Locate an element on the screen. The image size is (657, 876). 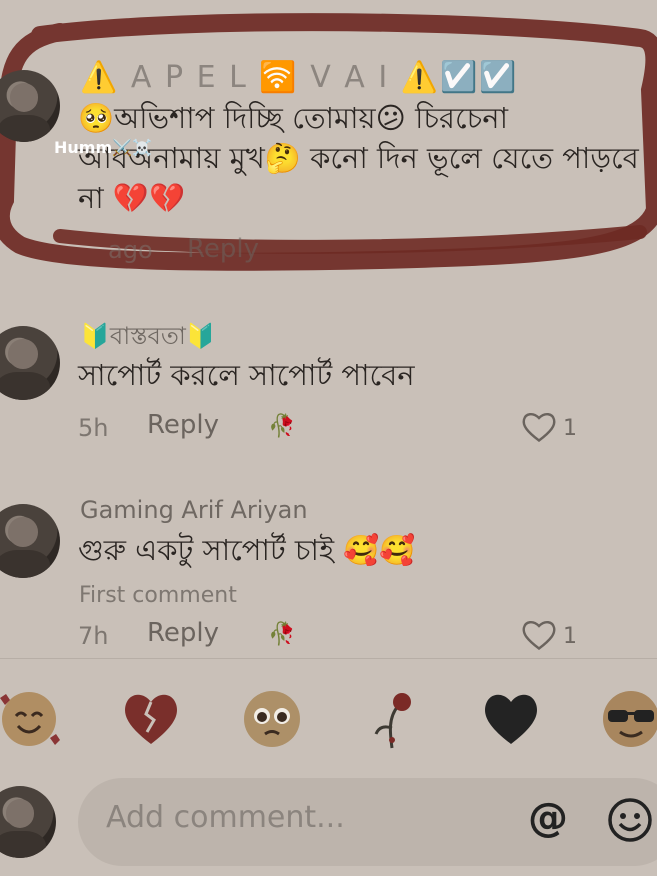
mention-icon: @ is located at coordinates (548, 818).